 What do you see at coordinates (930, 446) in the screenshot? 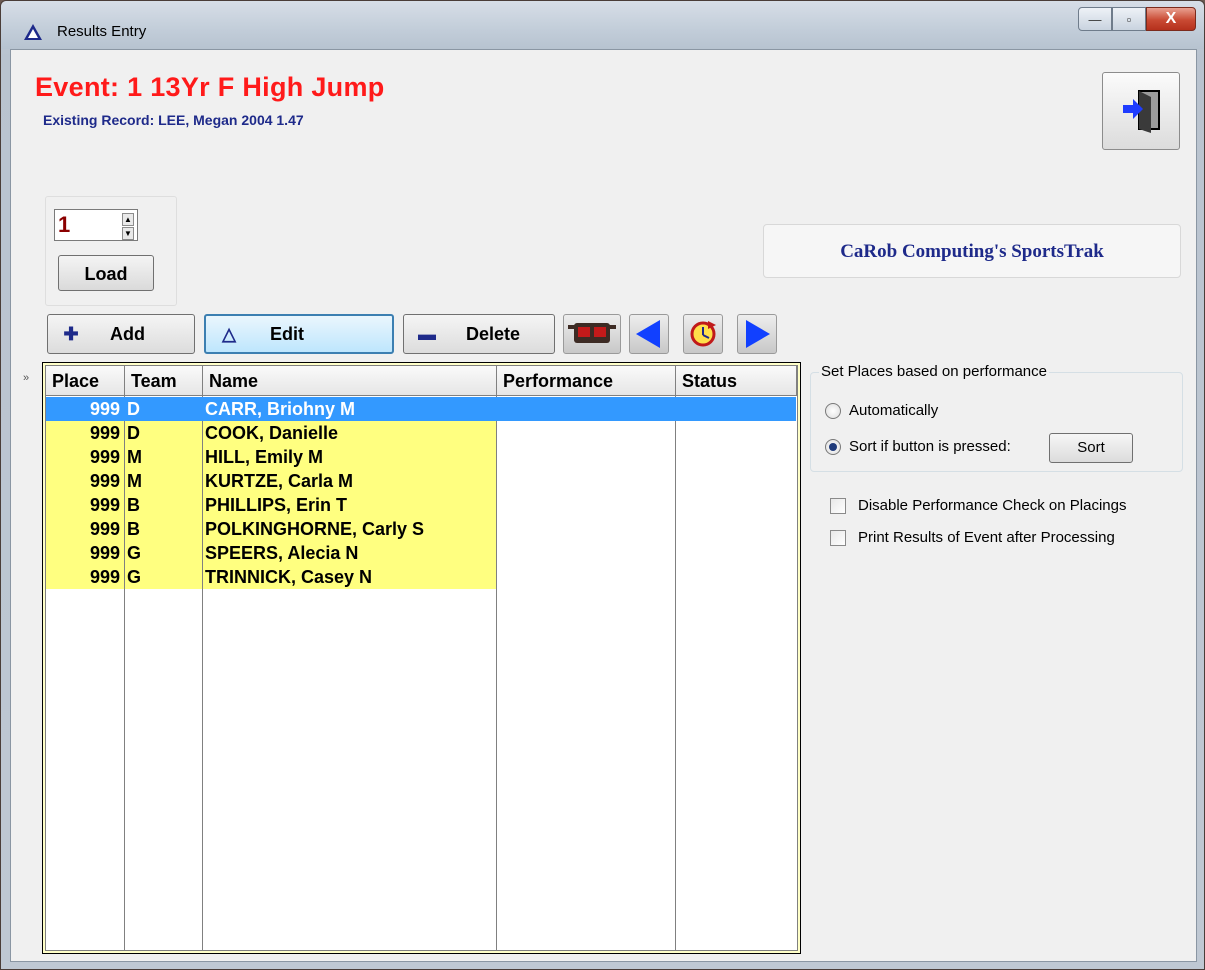
I see `sort-radio-label: Sort if button is pressed:` at bounding box center [930, 446].